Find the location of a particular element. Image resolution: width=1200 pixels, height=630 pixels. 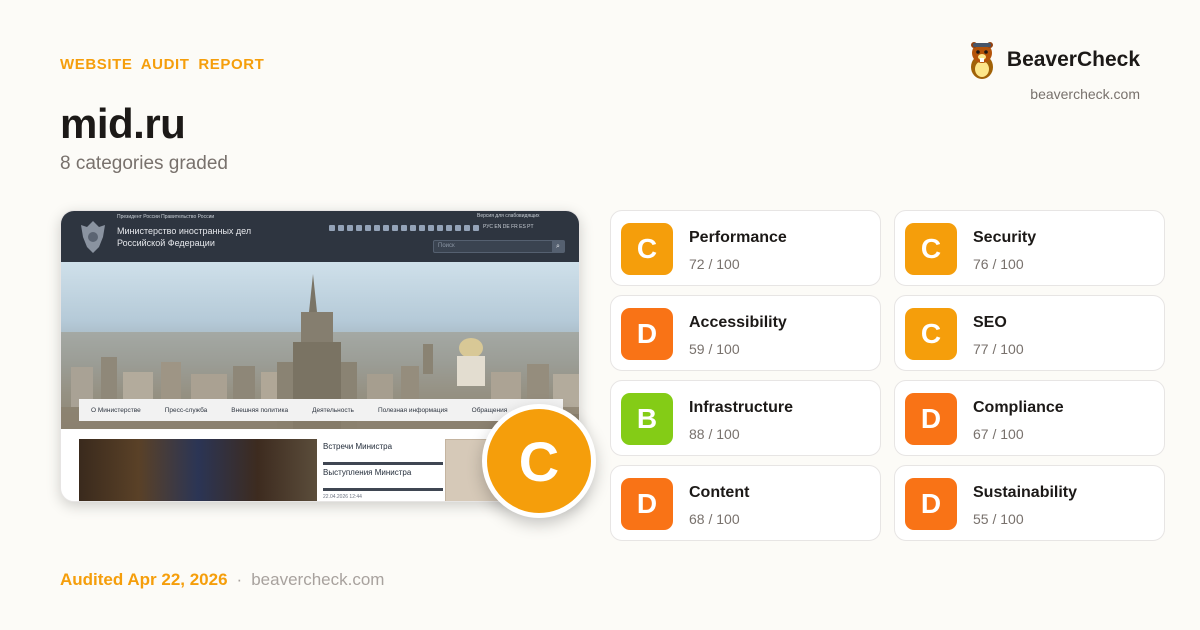

category-score: 76 / 100 is located at coordinates (998, 264).